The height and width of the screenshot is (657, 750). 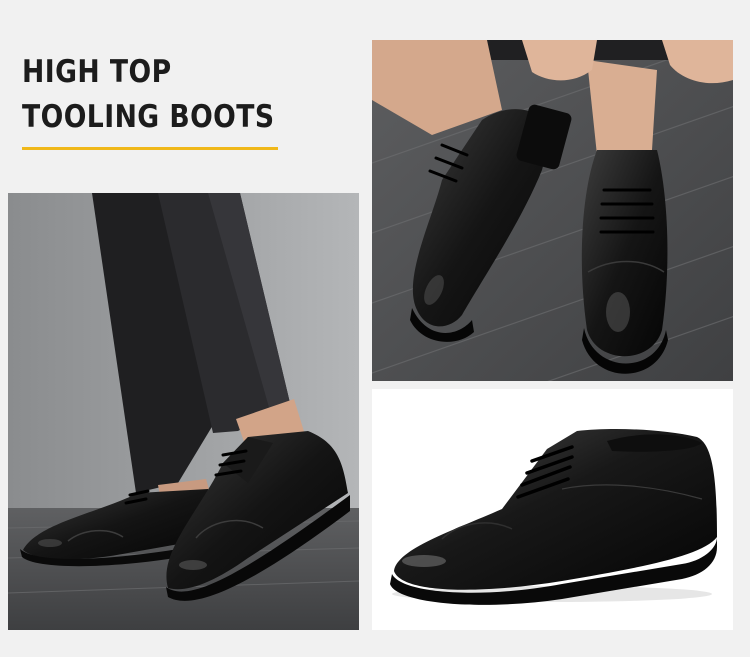 What do you see at coordinates (148, 117) in the screenshot?
I see `title-line-2: TOOLING BOOTS` at bounding box center [148, 117].